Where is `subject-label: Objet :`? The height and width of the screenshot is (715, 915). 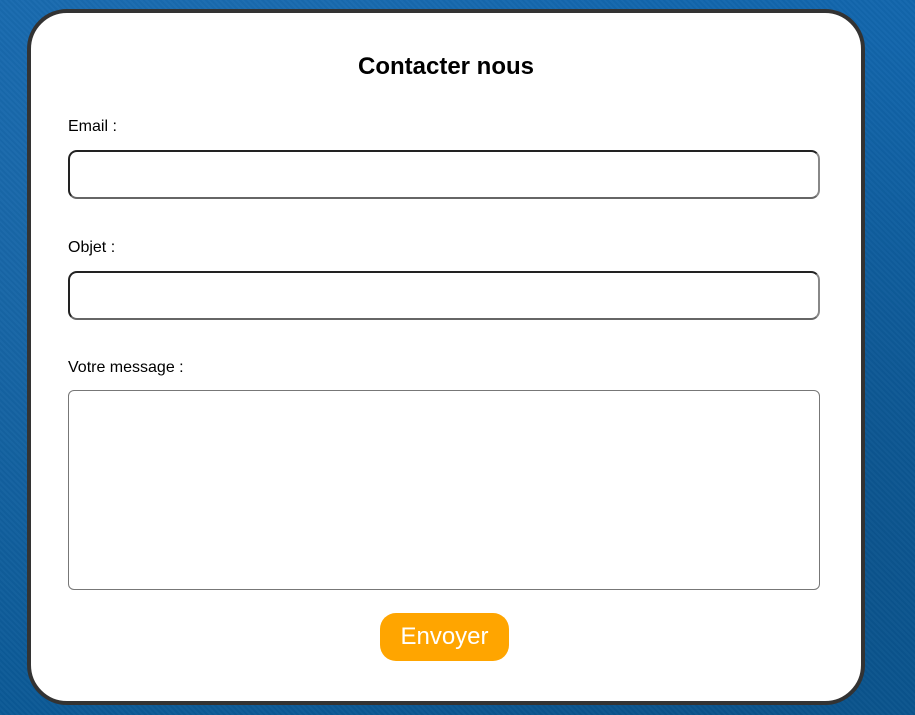 subject-label: Objet : is located at coordinates (92, 247).